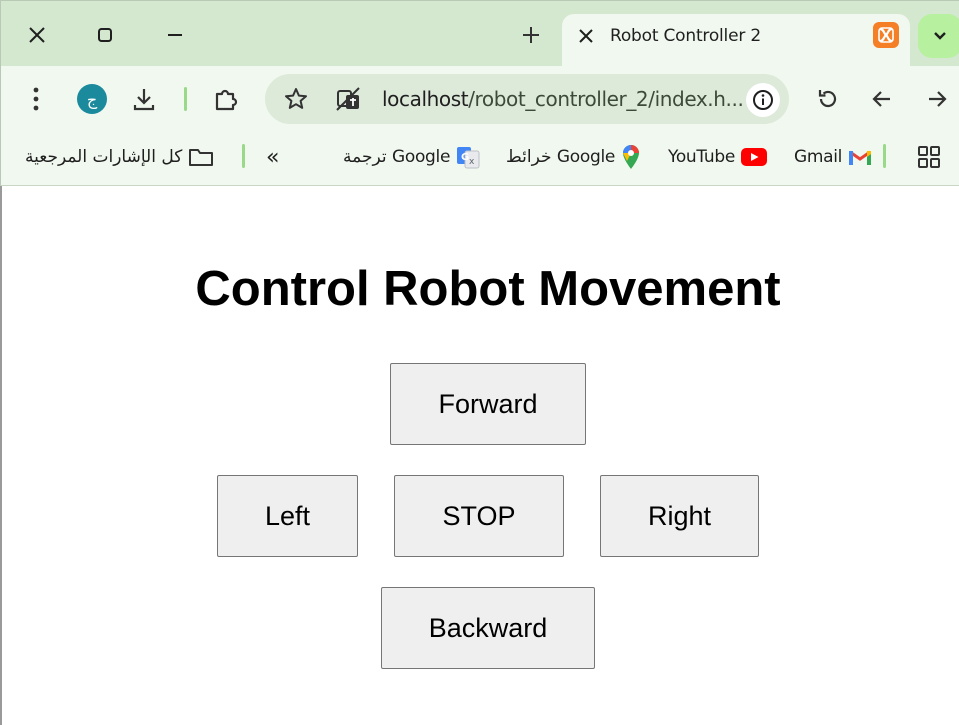  I want to click on new-tab-button, so click(531, 35).